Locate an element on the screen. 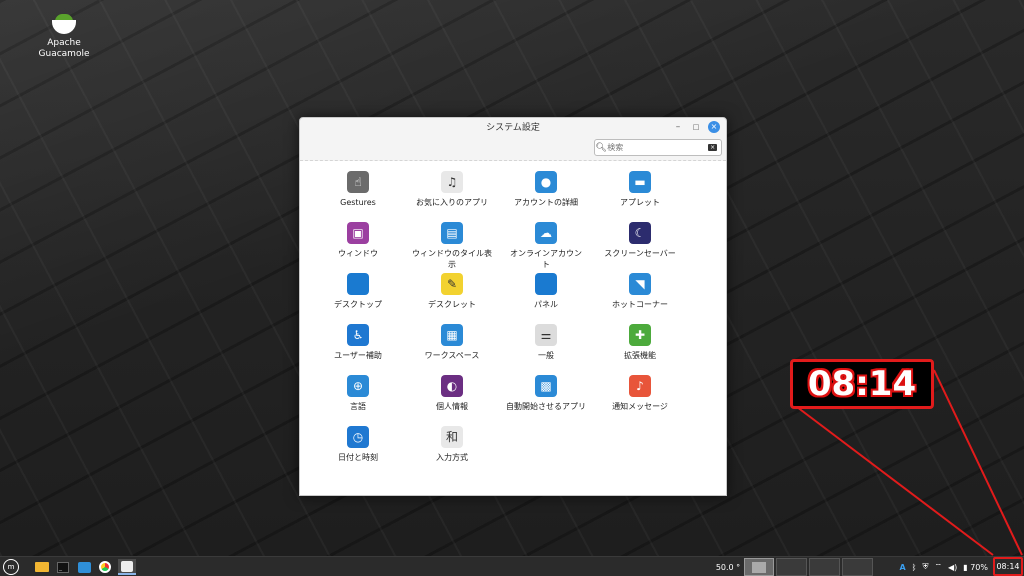 This screenshot has width=1024, height=576. window-titlebar: システム設定 – □ × is located at coordinates (513, 128).